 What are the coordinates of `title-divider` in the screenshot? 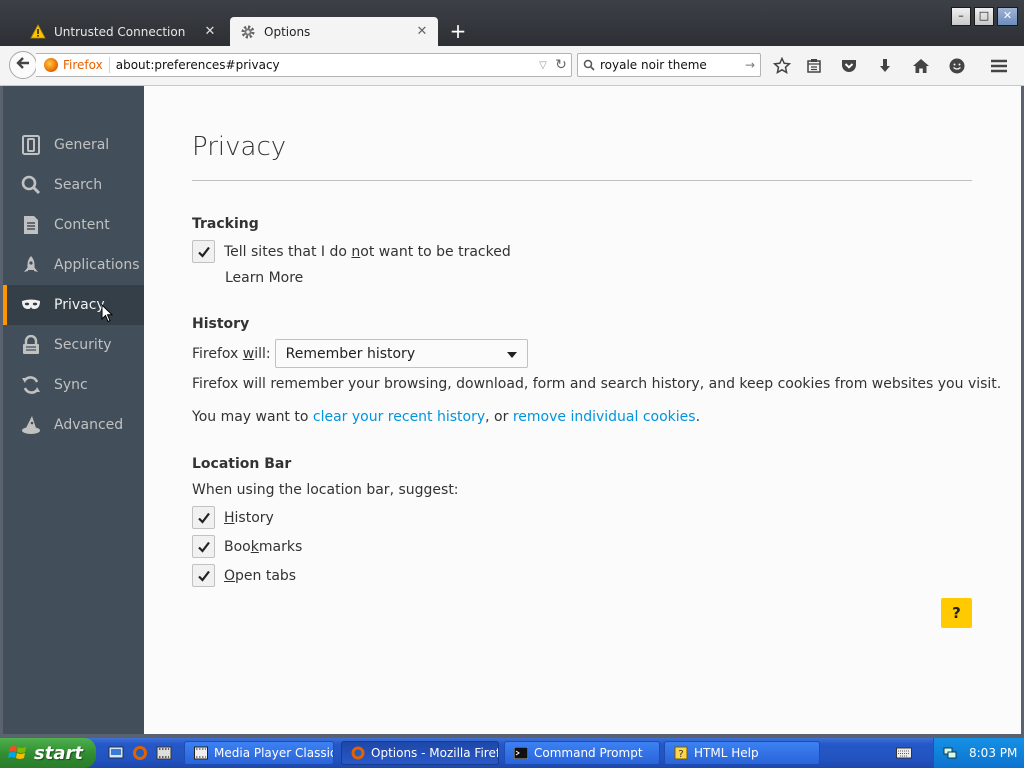 It's located at (582, 180).